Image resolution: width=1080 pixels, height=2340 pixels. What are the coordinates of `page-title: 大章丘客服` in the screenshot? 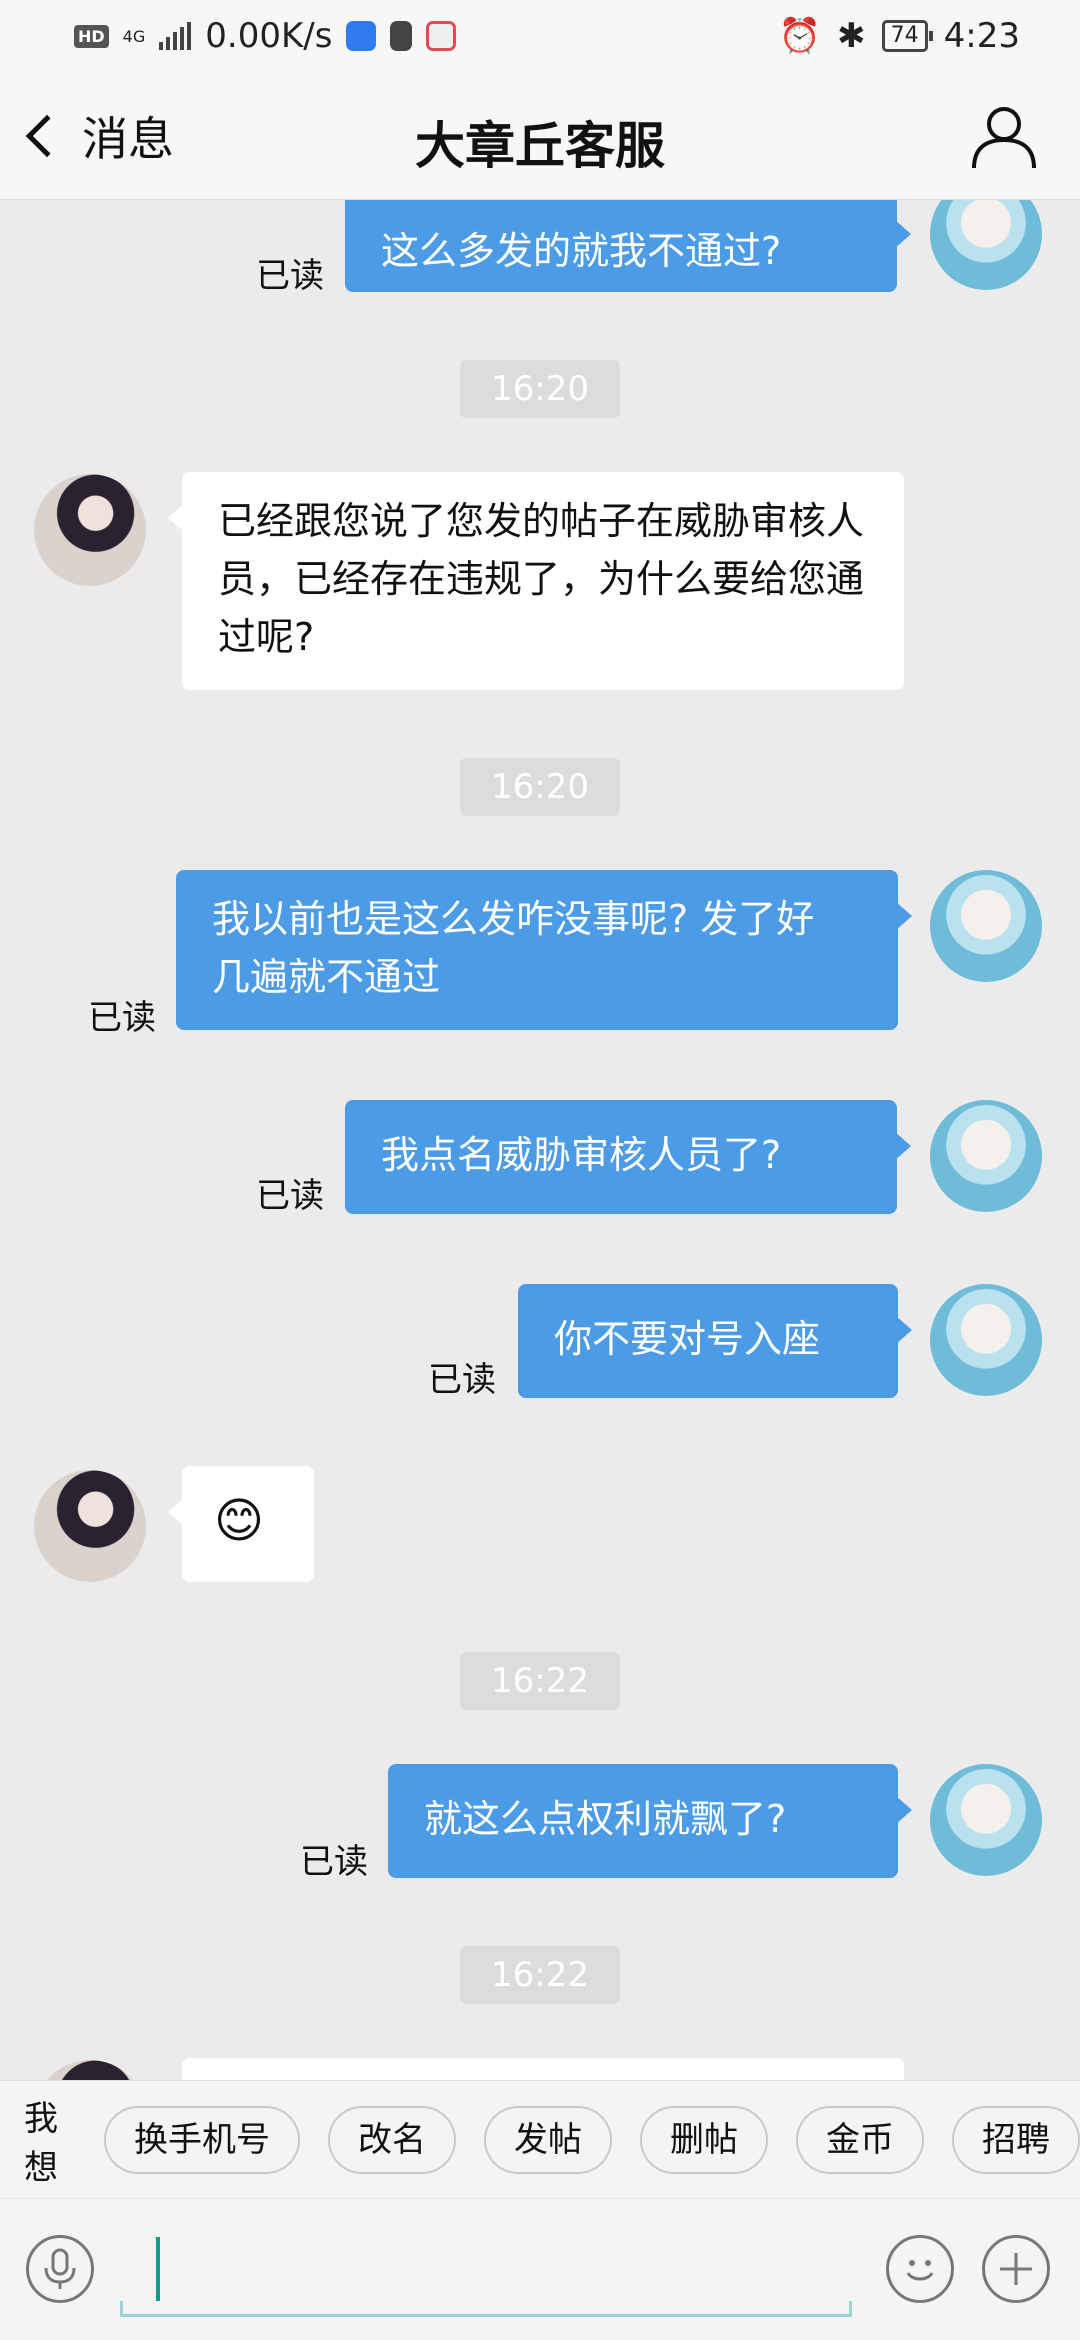 It's located at (540, 146).